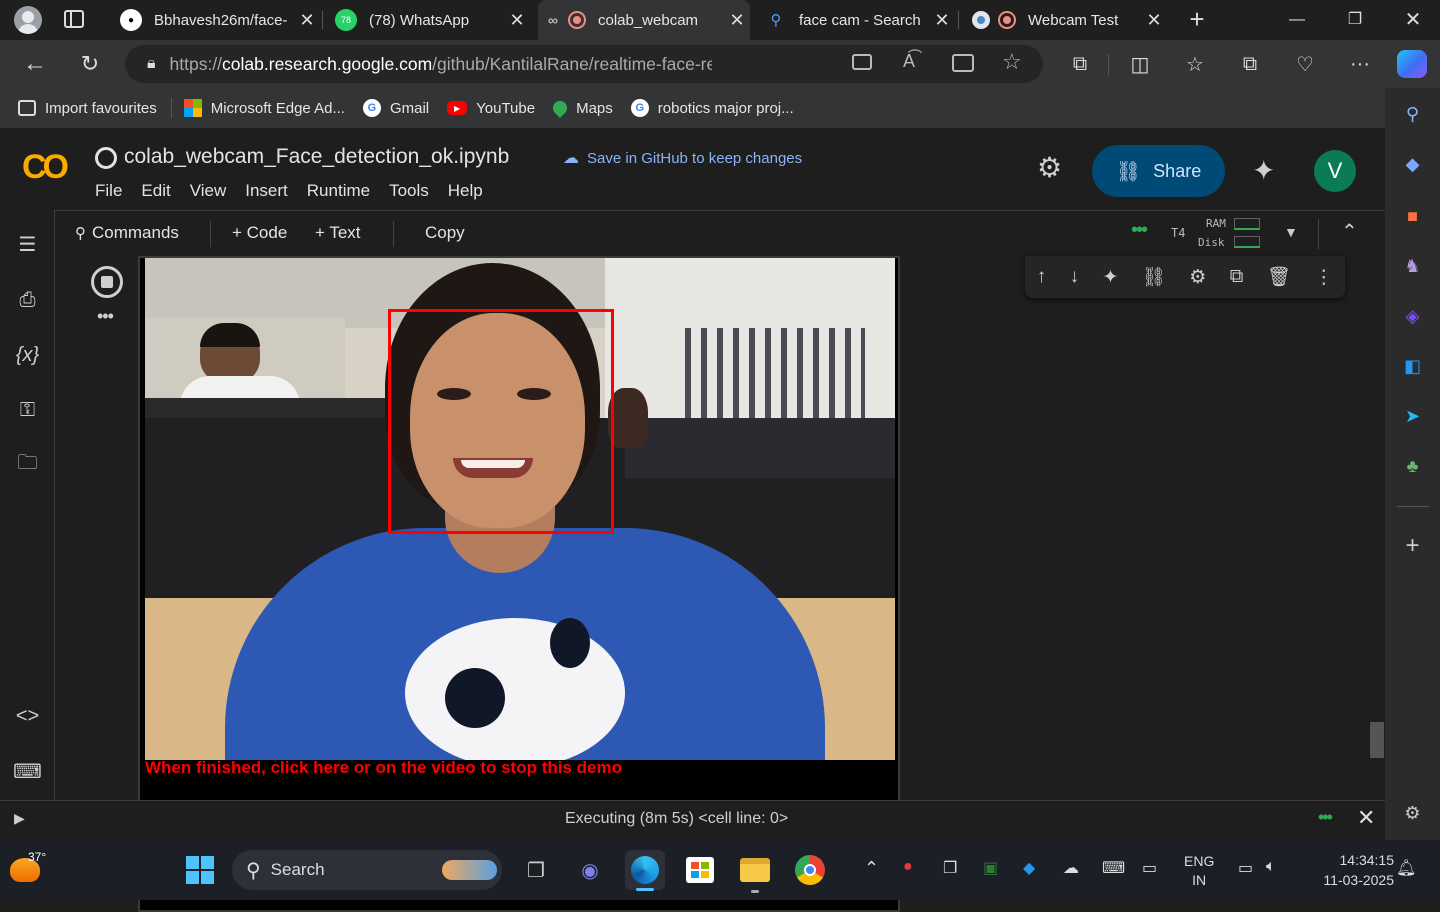  What do you see at coordinates (1349, 231) in the screenshot?
I see `collapse-header-icon: ⌃` at bounding box center [1349, 231].